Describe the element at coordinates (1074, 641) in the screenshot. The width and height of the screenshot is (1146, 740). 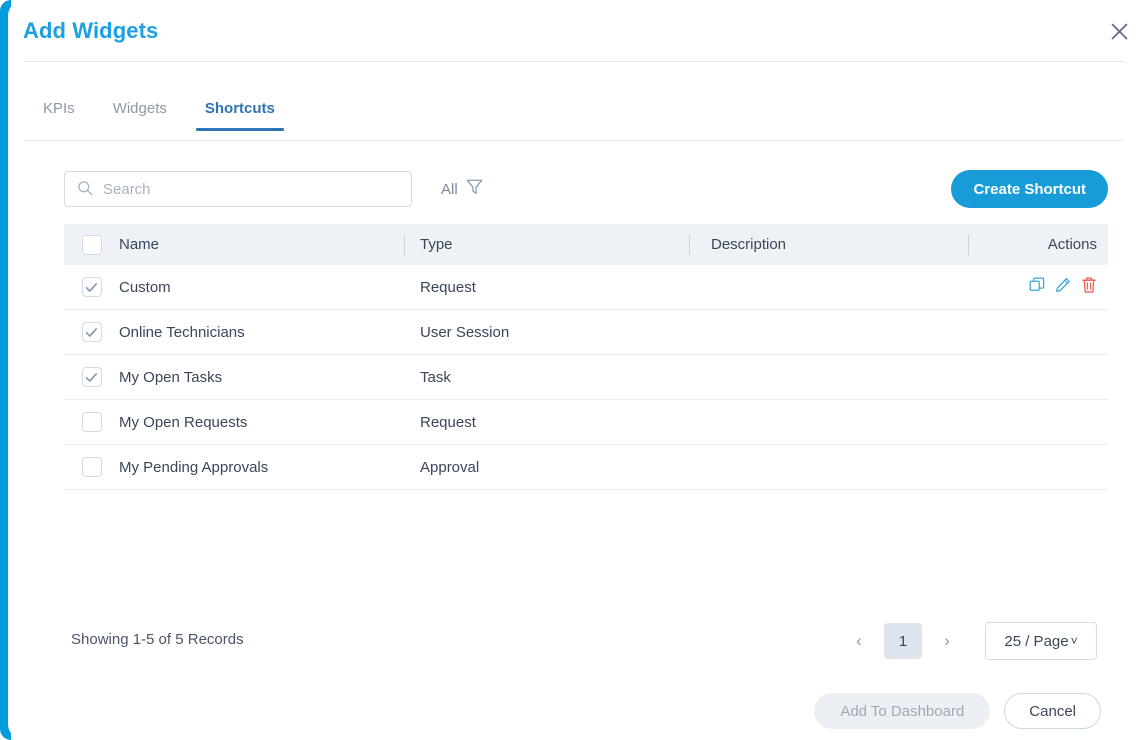
I see `chevron-down-icon: ˅` at that location.